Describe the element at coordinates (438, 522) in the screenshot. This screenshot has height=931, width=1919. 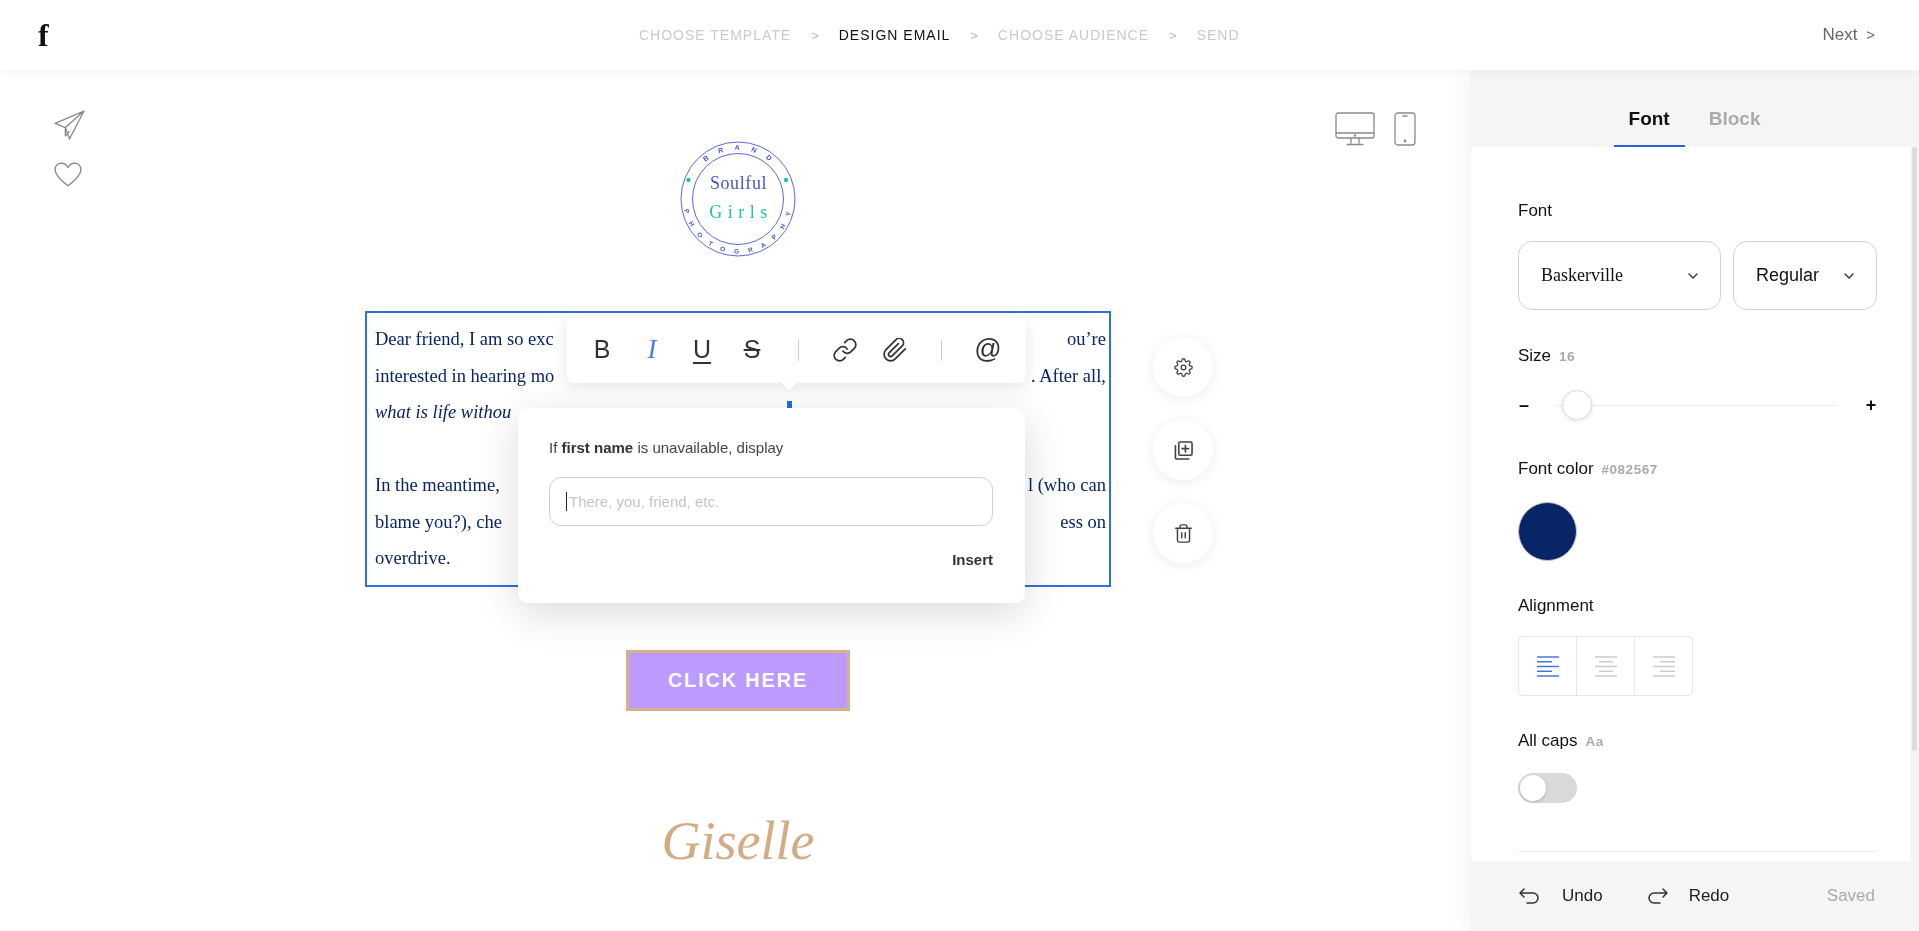
I see `body-text: blame you?), che` at that location.